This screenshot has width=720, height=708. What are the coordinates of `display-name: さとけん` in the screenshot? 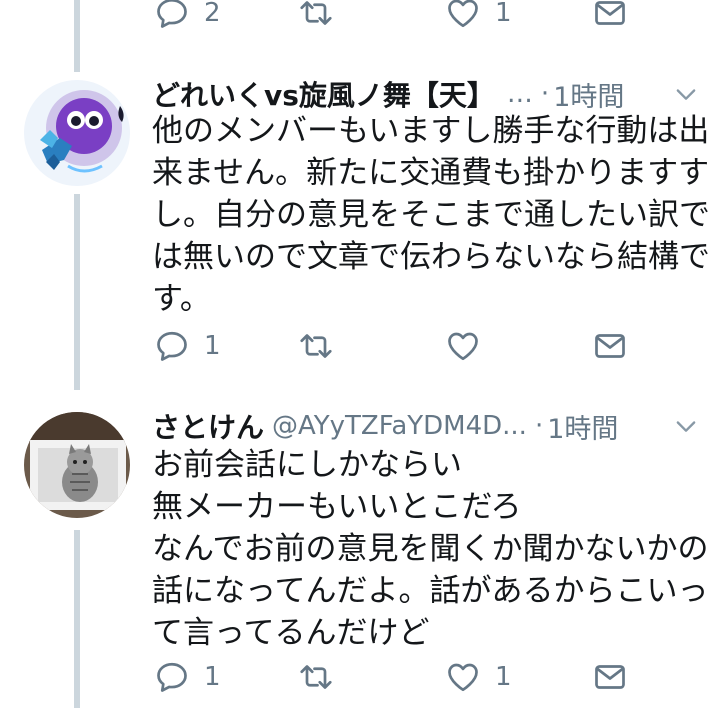 It's located at (208, 426).